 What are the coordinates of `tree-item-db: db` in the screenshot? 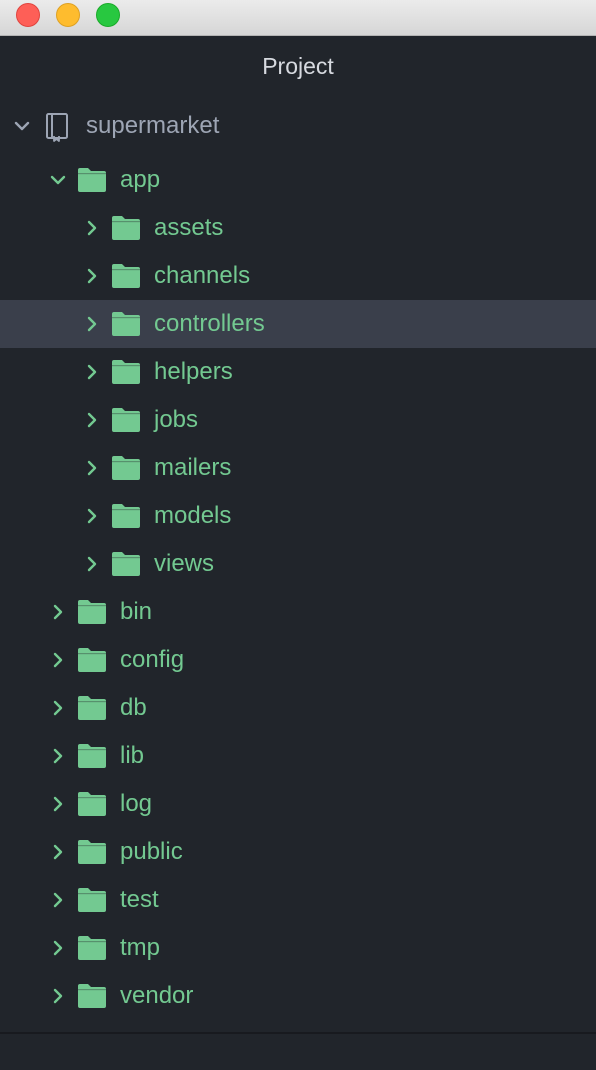 It's located at (298, 708).